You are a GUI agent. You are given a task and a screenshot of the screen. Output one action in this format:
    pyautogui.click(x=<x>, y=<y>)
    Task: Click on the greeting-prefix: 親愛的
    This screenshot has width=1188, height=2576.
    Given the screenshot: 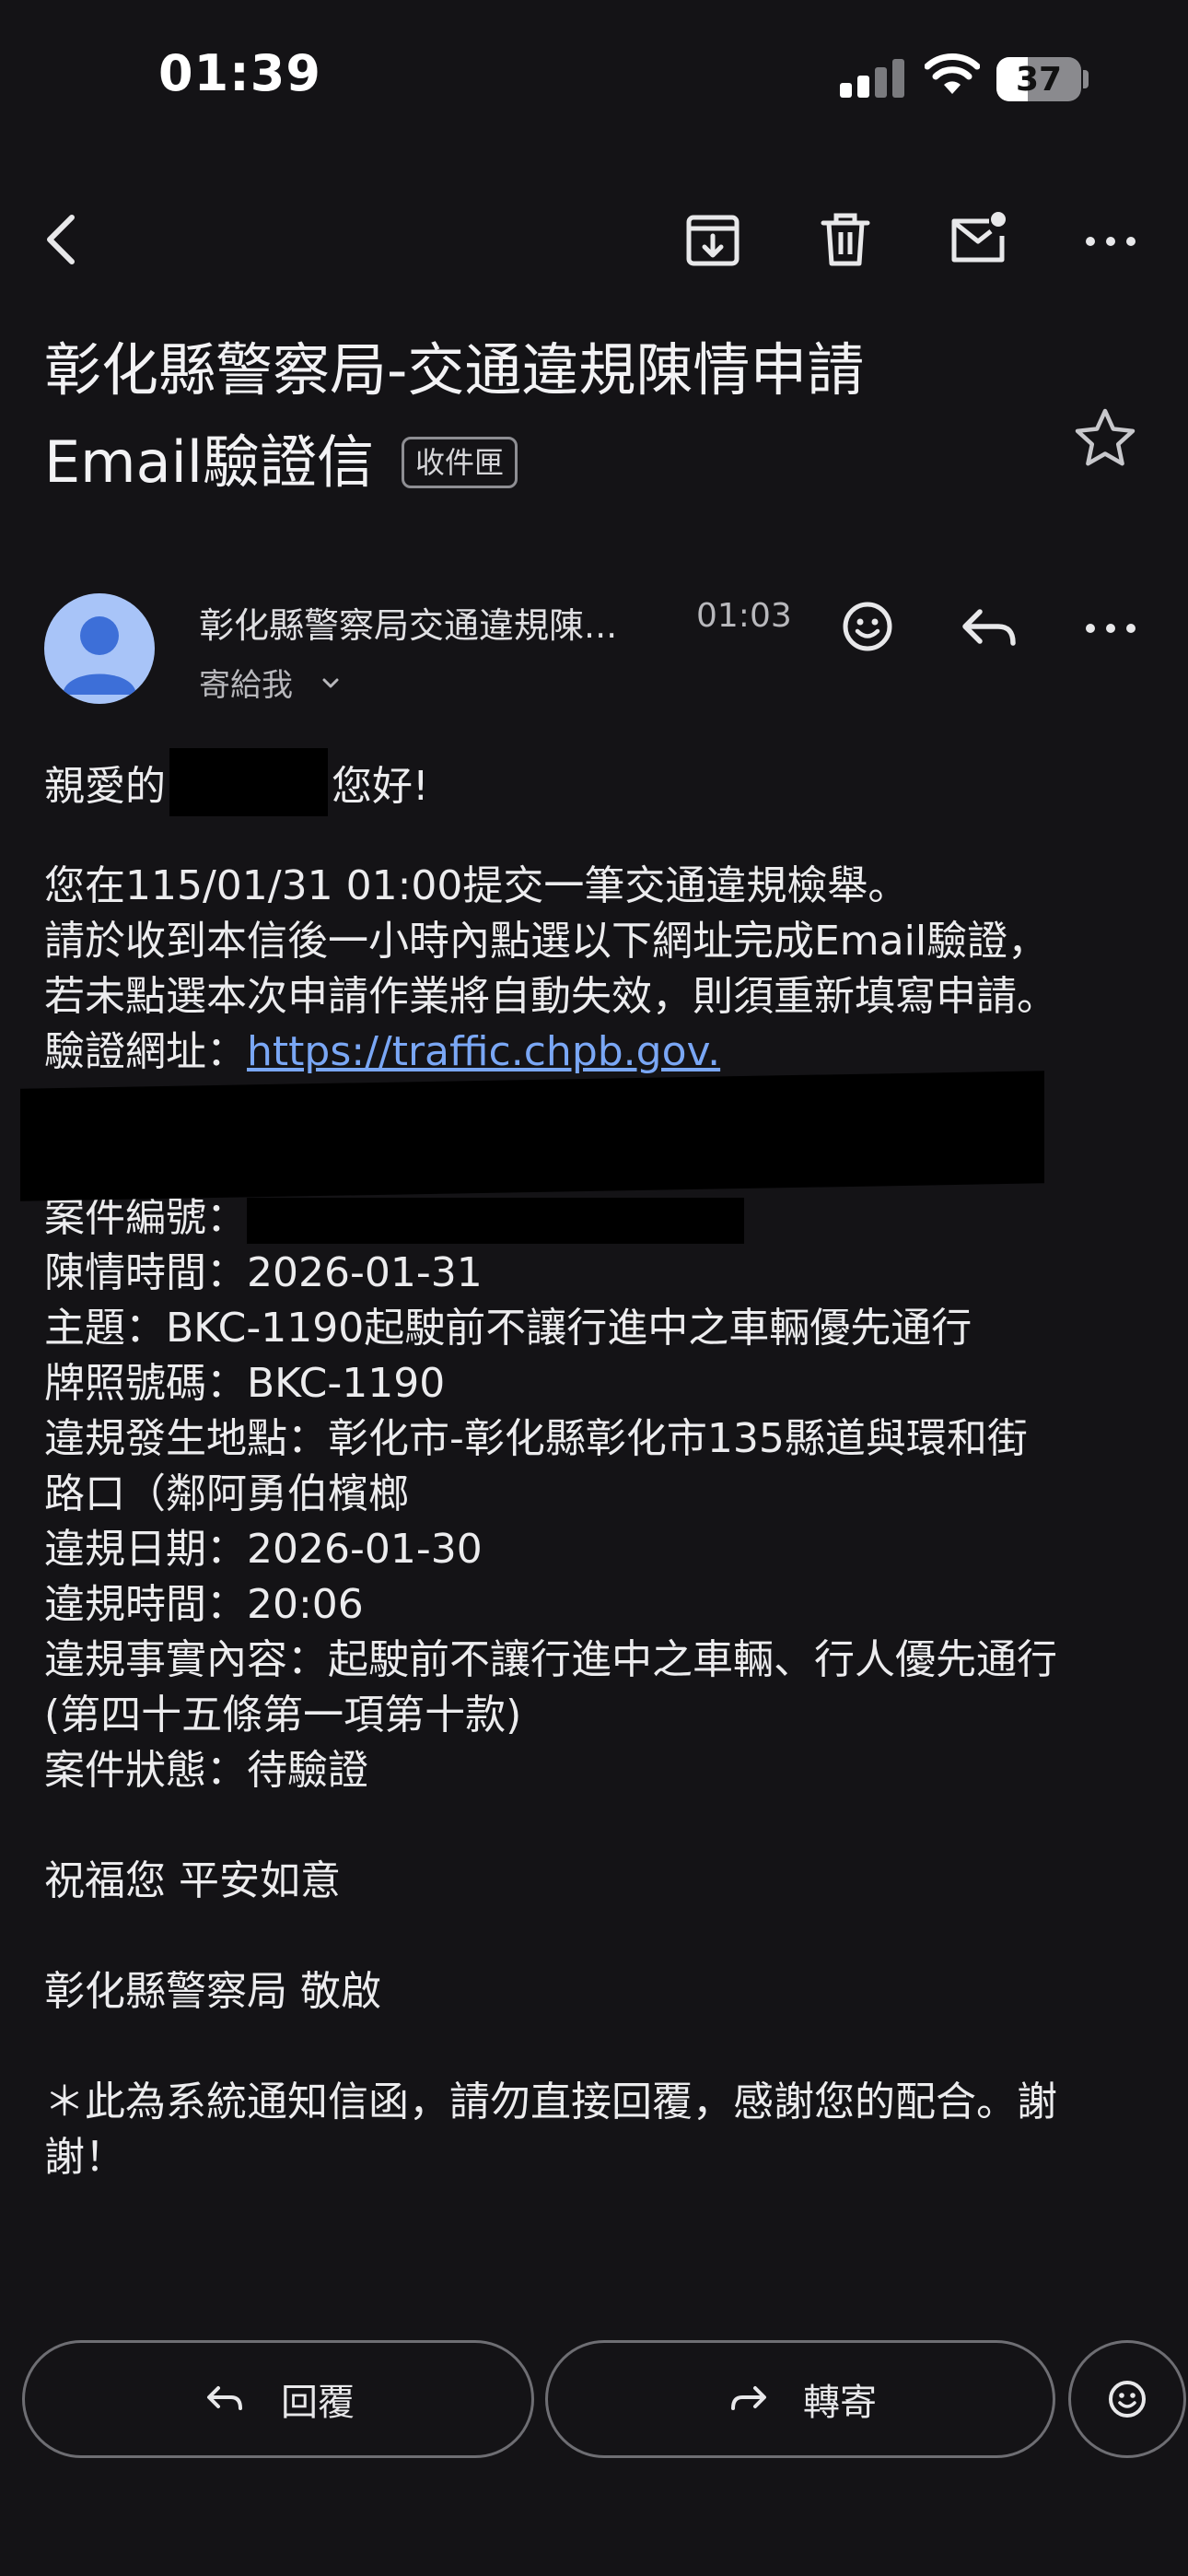 What is the action you would take?
    pyautogui.click(x=105, y=786)
    